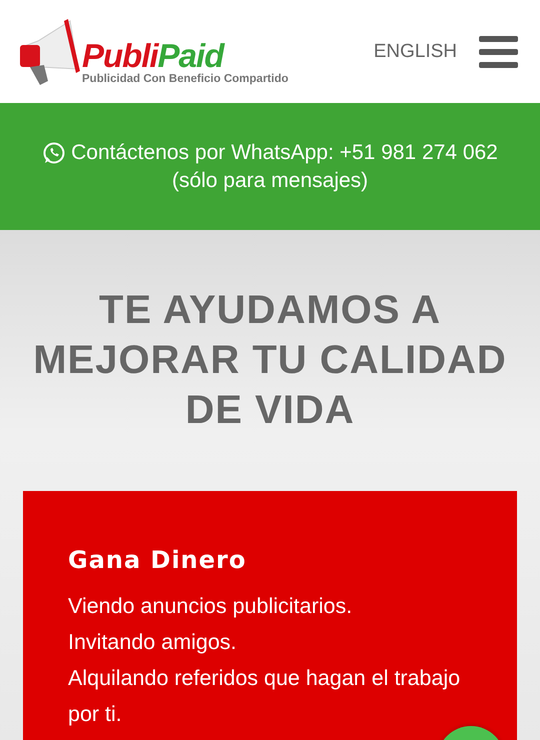 Image resolution: width=540 pixels, height=740 pixels. Describe the element at coordinates (153, 642) in the screenshot. I see `card-text: Invitando amigos.` at that location.